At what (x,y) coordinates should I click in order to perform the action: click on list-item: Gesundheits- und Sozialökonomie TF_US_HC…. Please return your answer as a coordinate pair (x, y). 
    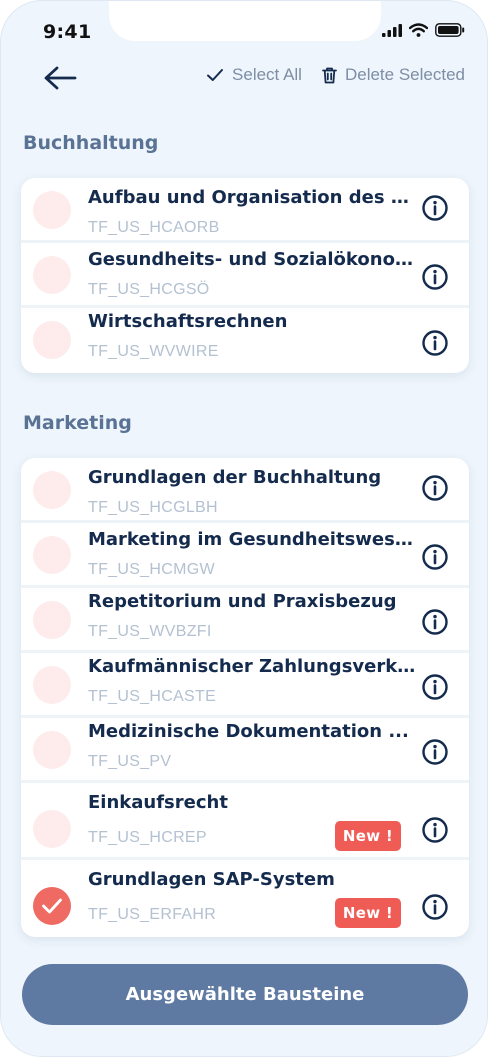
    Looking at the image, I should click on (245, 275).